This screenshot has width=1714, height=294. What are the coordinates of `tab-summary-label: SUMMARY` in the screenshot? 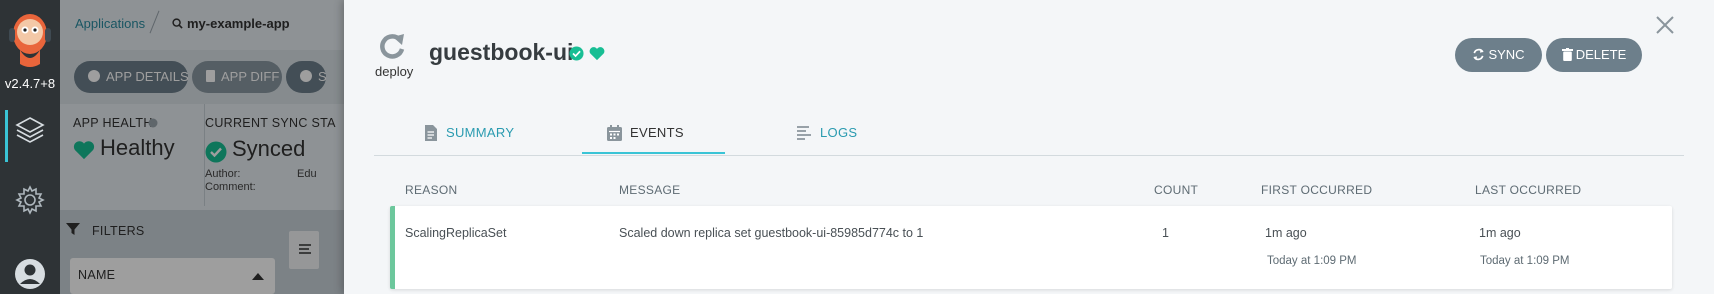 It's located at (480, 132).